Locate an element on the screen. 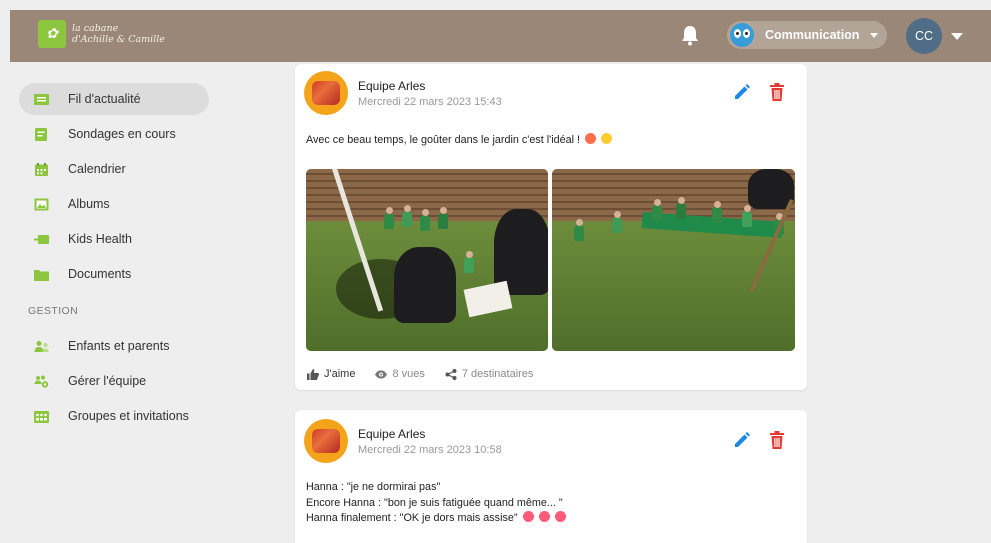 This screenshot has height=543, width=991. folder-icon is located at coordinates (41, 275).